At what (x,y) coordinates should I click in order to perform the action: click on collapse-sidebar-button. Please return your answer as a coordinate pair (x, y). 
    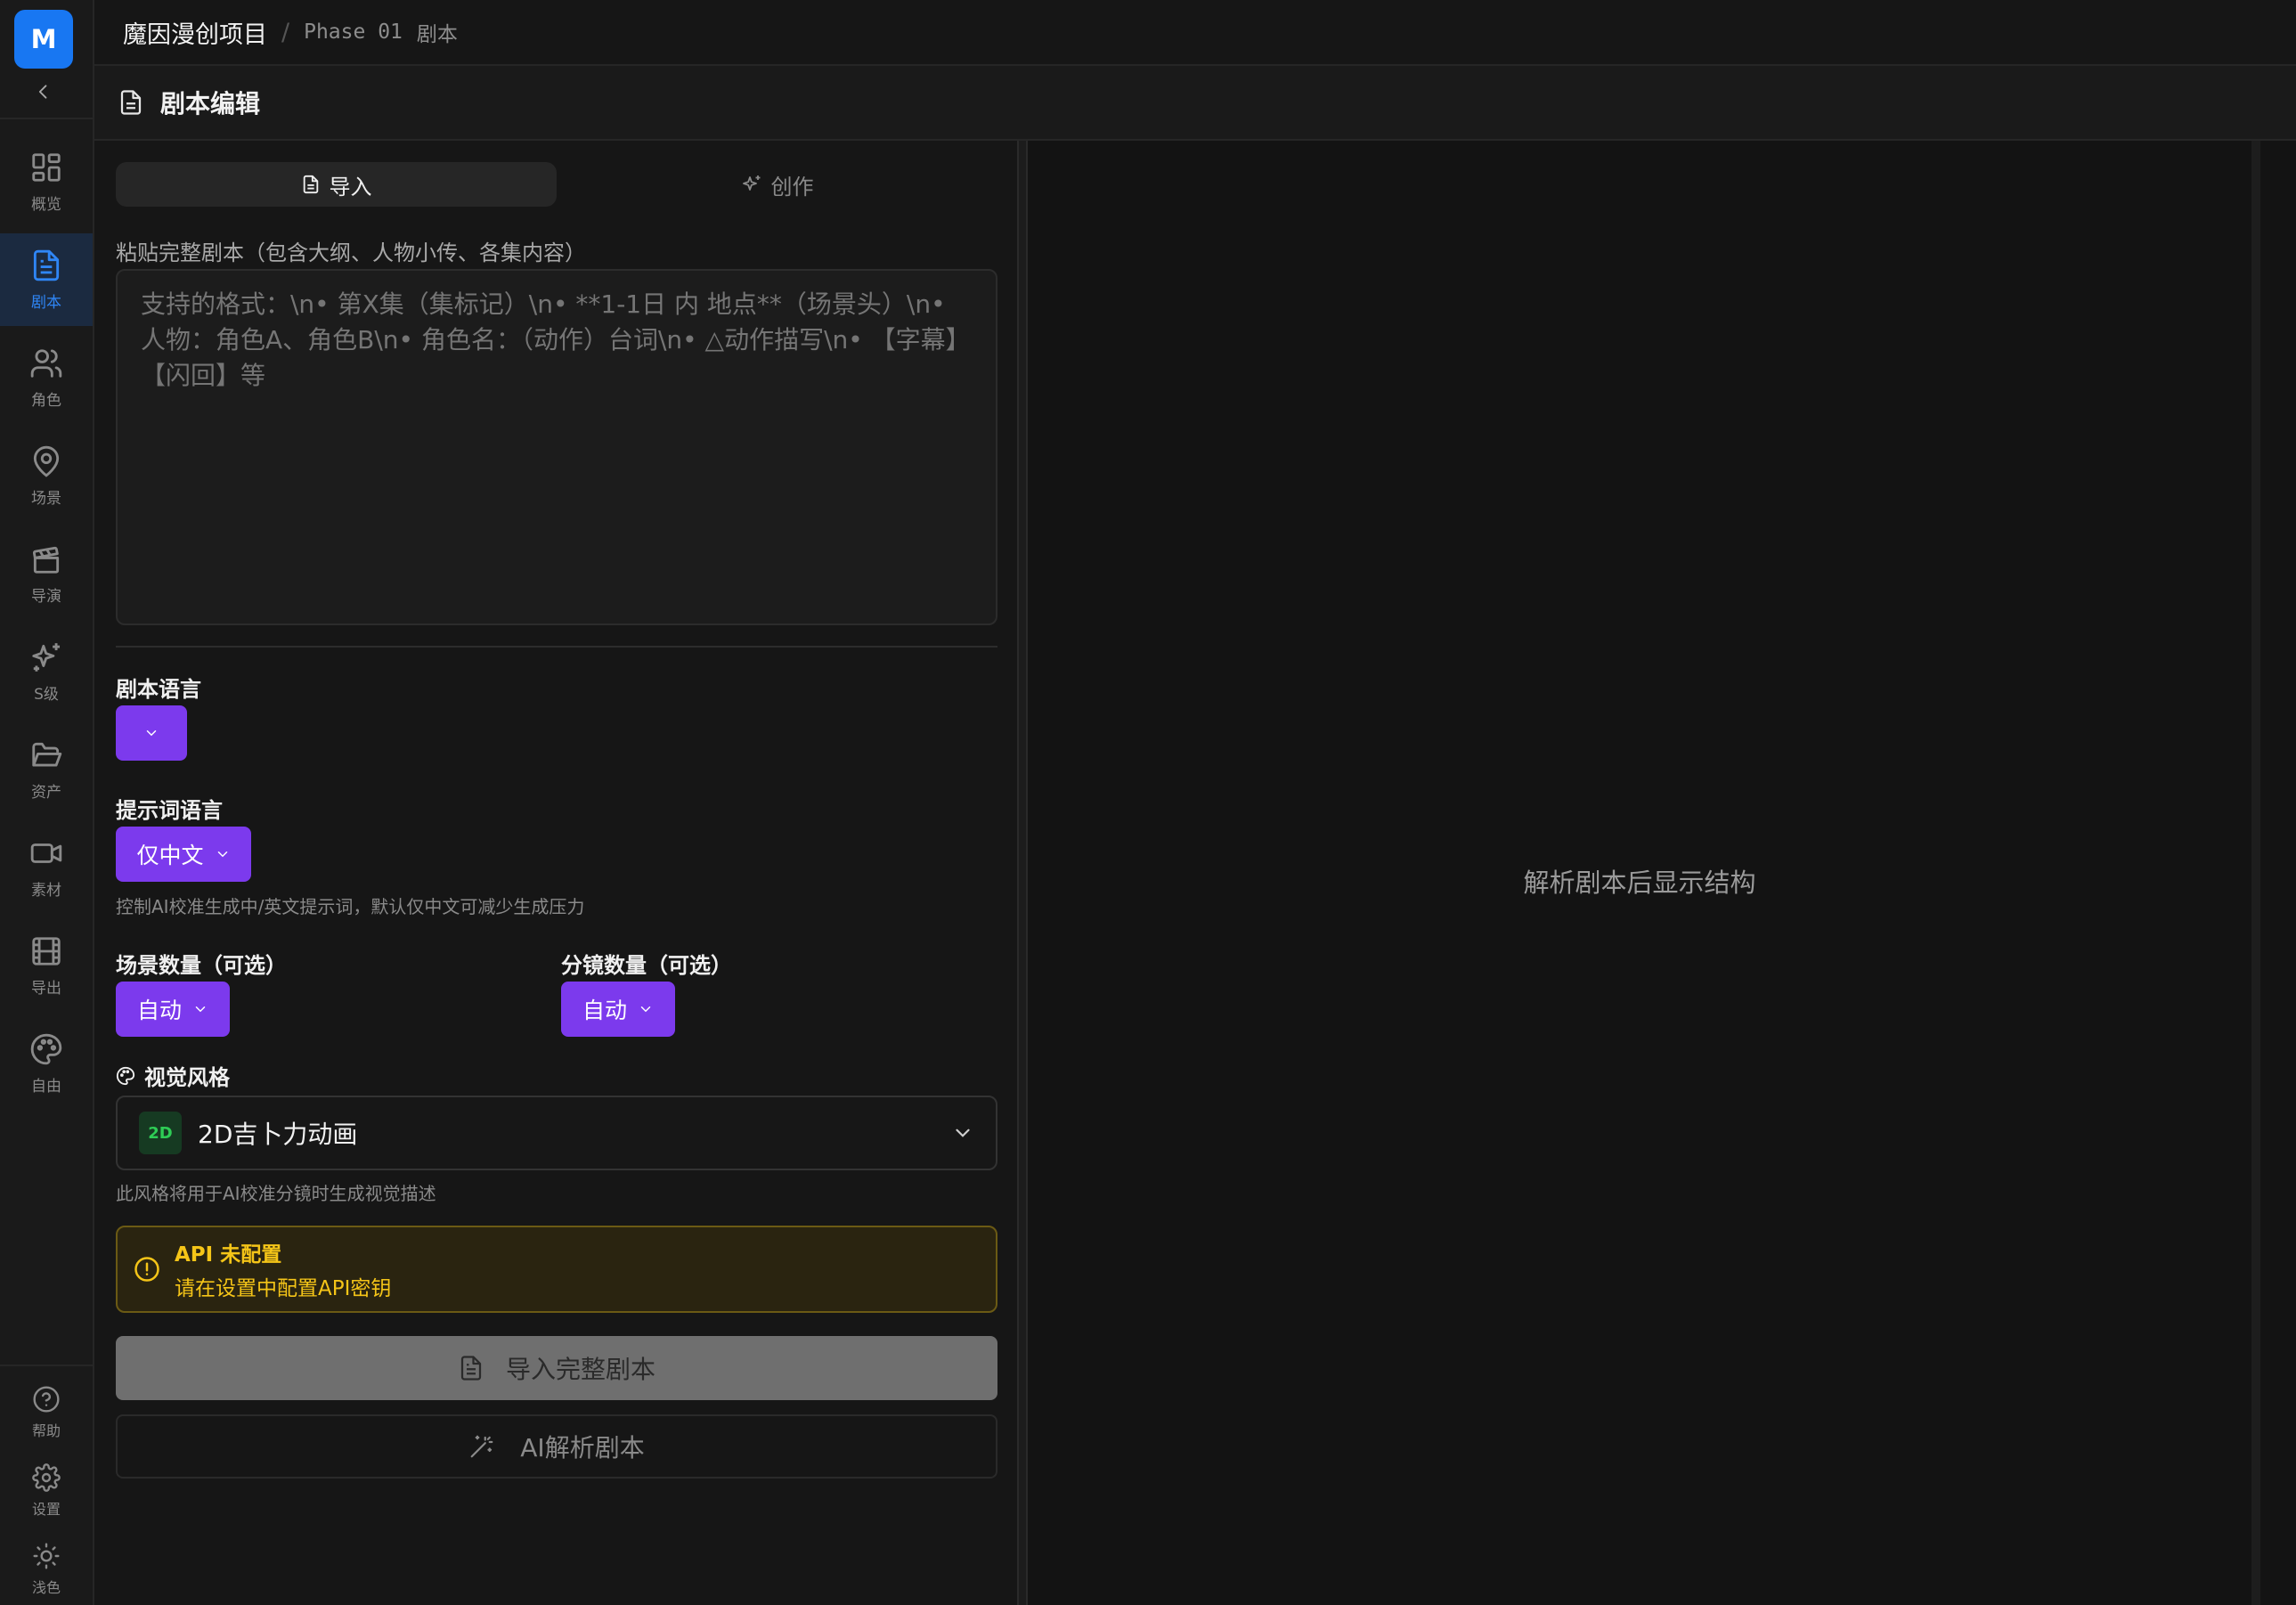
    Looking at the image, I should click on (43, 91).